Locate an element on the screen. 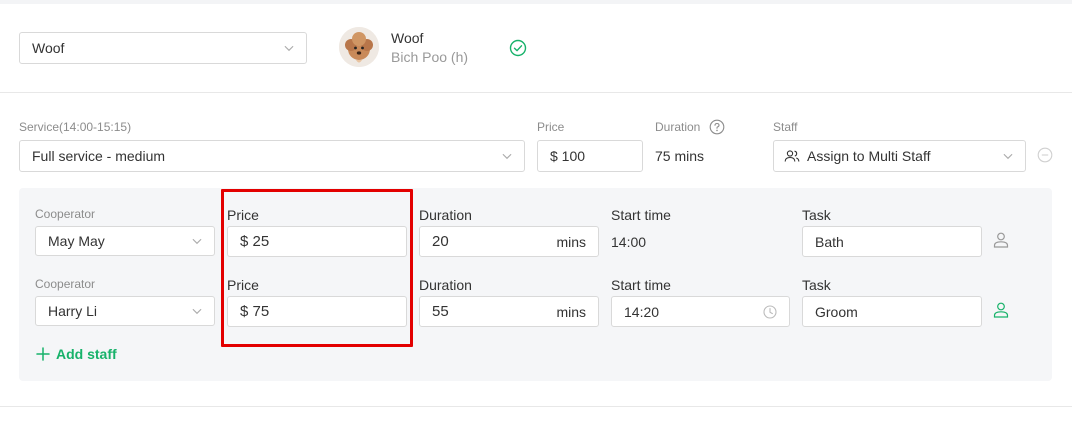 Image resolution: width=1072 pixels, height=421 pixels. cooperator-duration-value: 55 is located at coordinates (440, 311).